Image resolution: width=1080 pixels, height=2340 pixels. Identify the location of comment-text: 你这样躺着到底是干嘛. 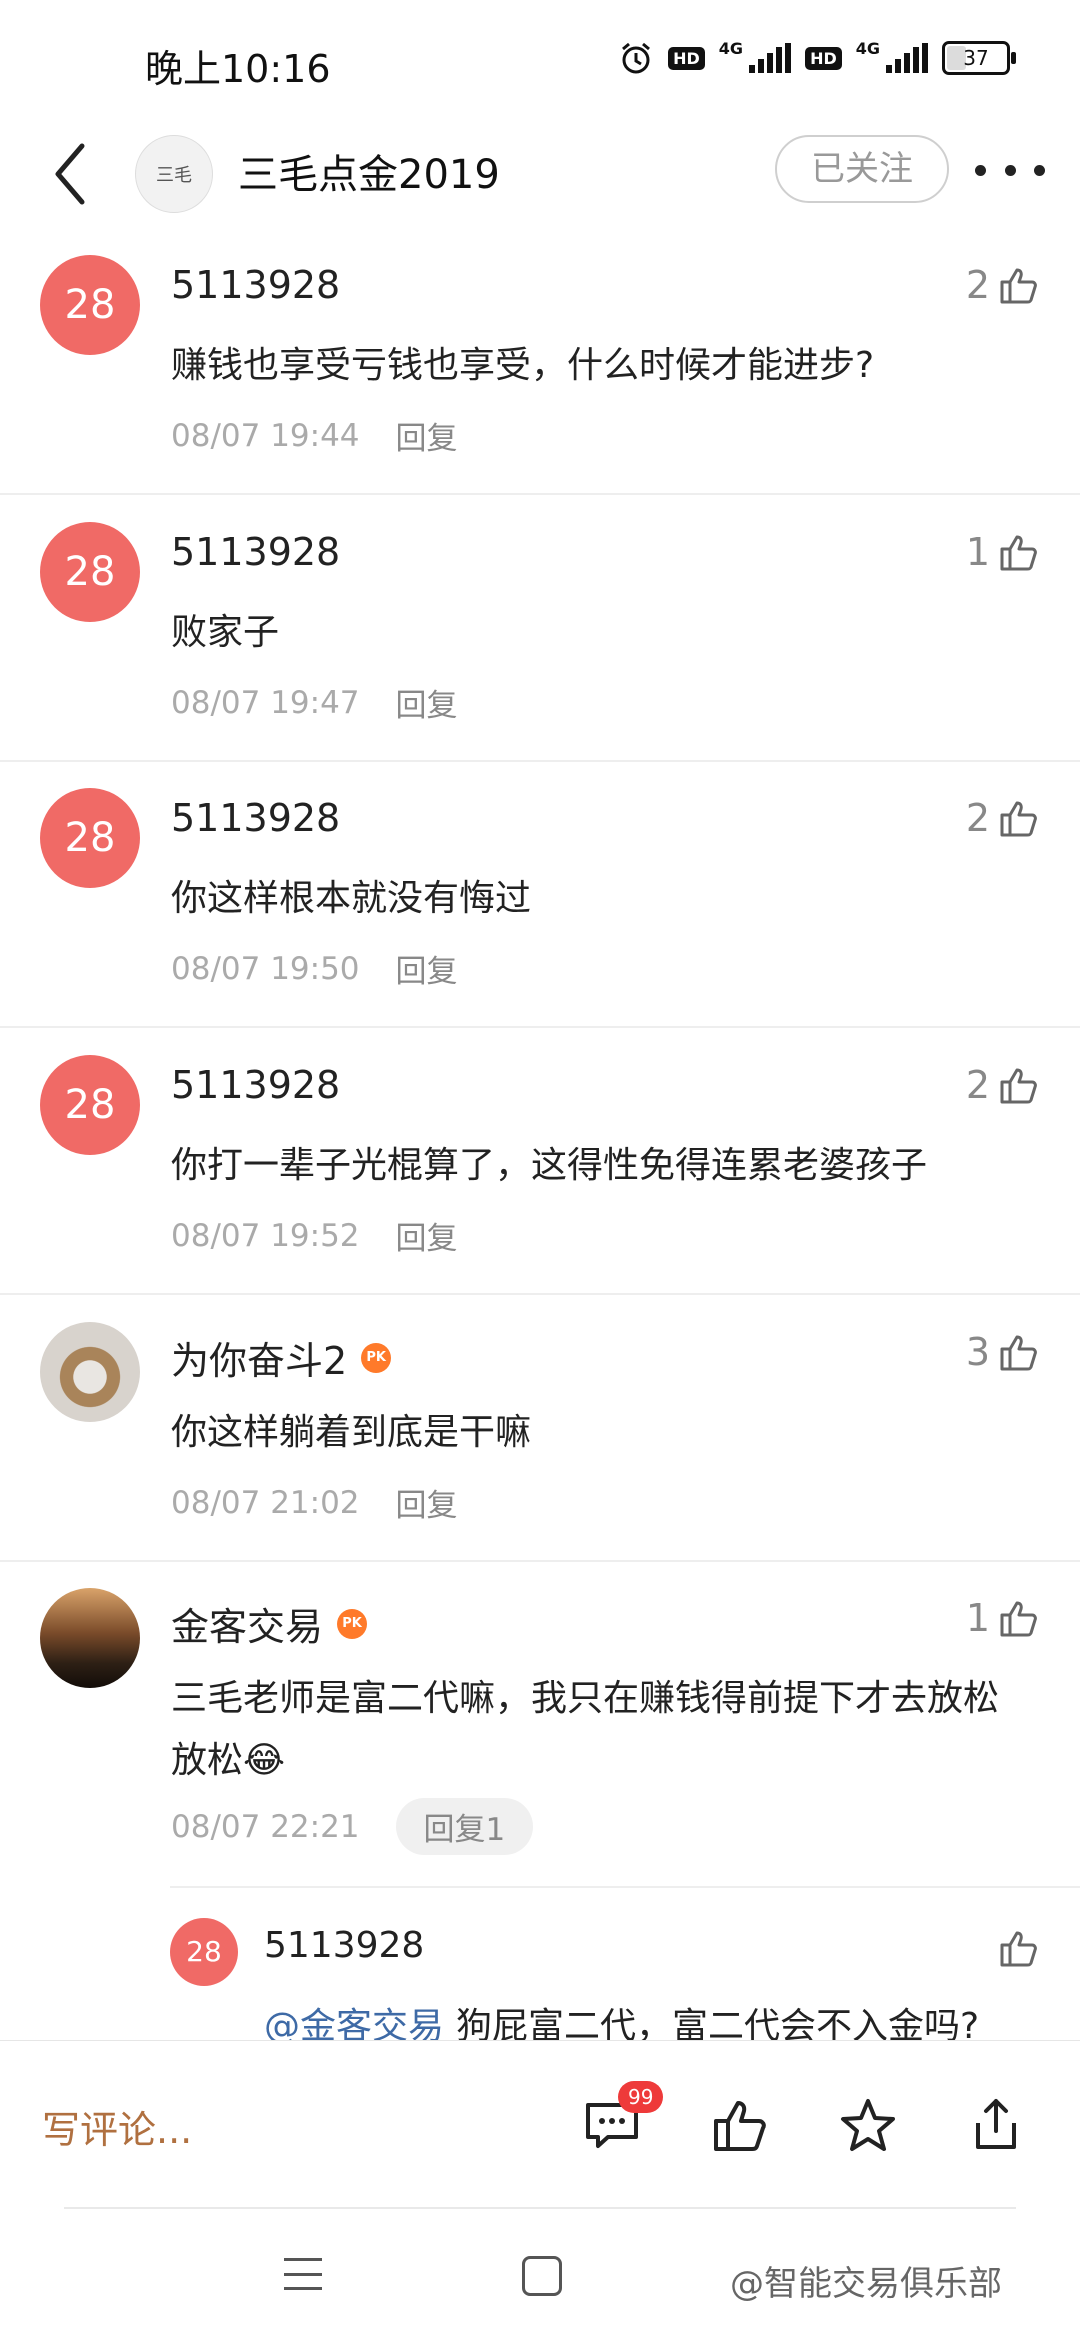
(351, 1432).